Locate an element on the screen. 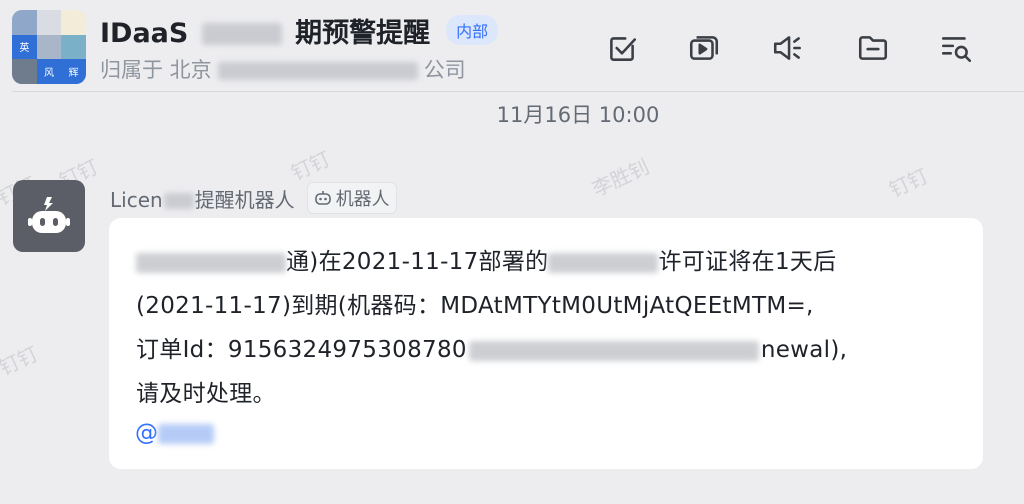  subtitle-suffix: 公司 is located at coordinates (444, 70).